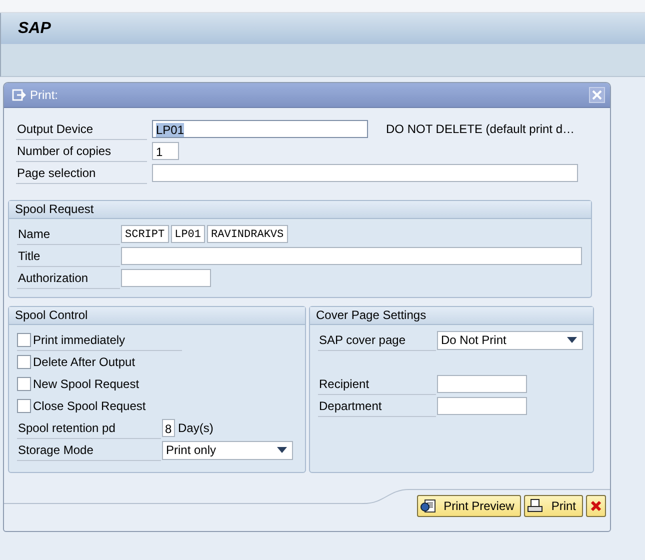 The height and width of the screenshot is (560, 645). I want to click on field-label: Authorization, so click(68, 278).